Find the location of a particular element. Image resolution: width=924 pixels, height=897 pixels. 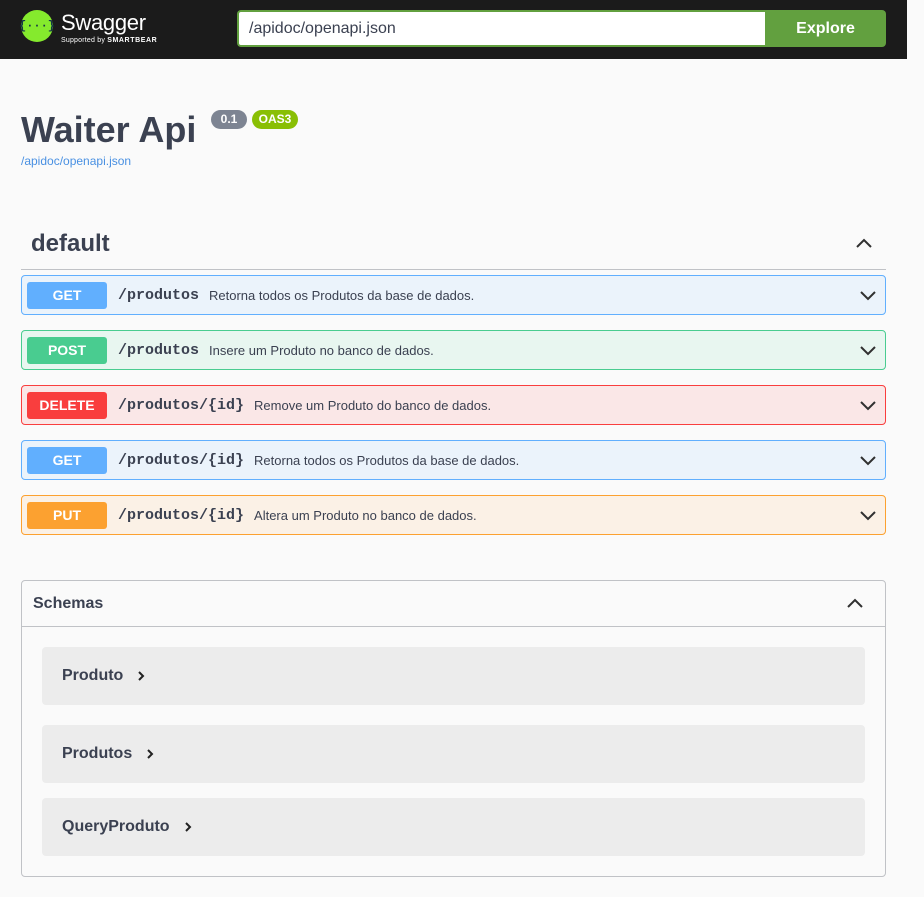

version-badge: 0.1 is located at coordinates (229, 119).